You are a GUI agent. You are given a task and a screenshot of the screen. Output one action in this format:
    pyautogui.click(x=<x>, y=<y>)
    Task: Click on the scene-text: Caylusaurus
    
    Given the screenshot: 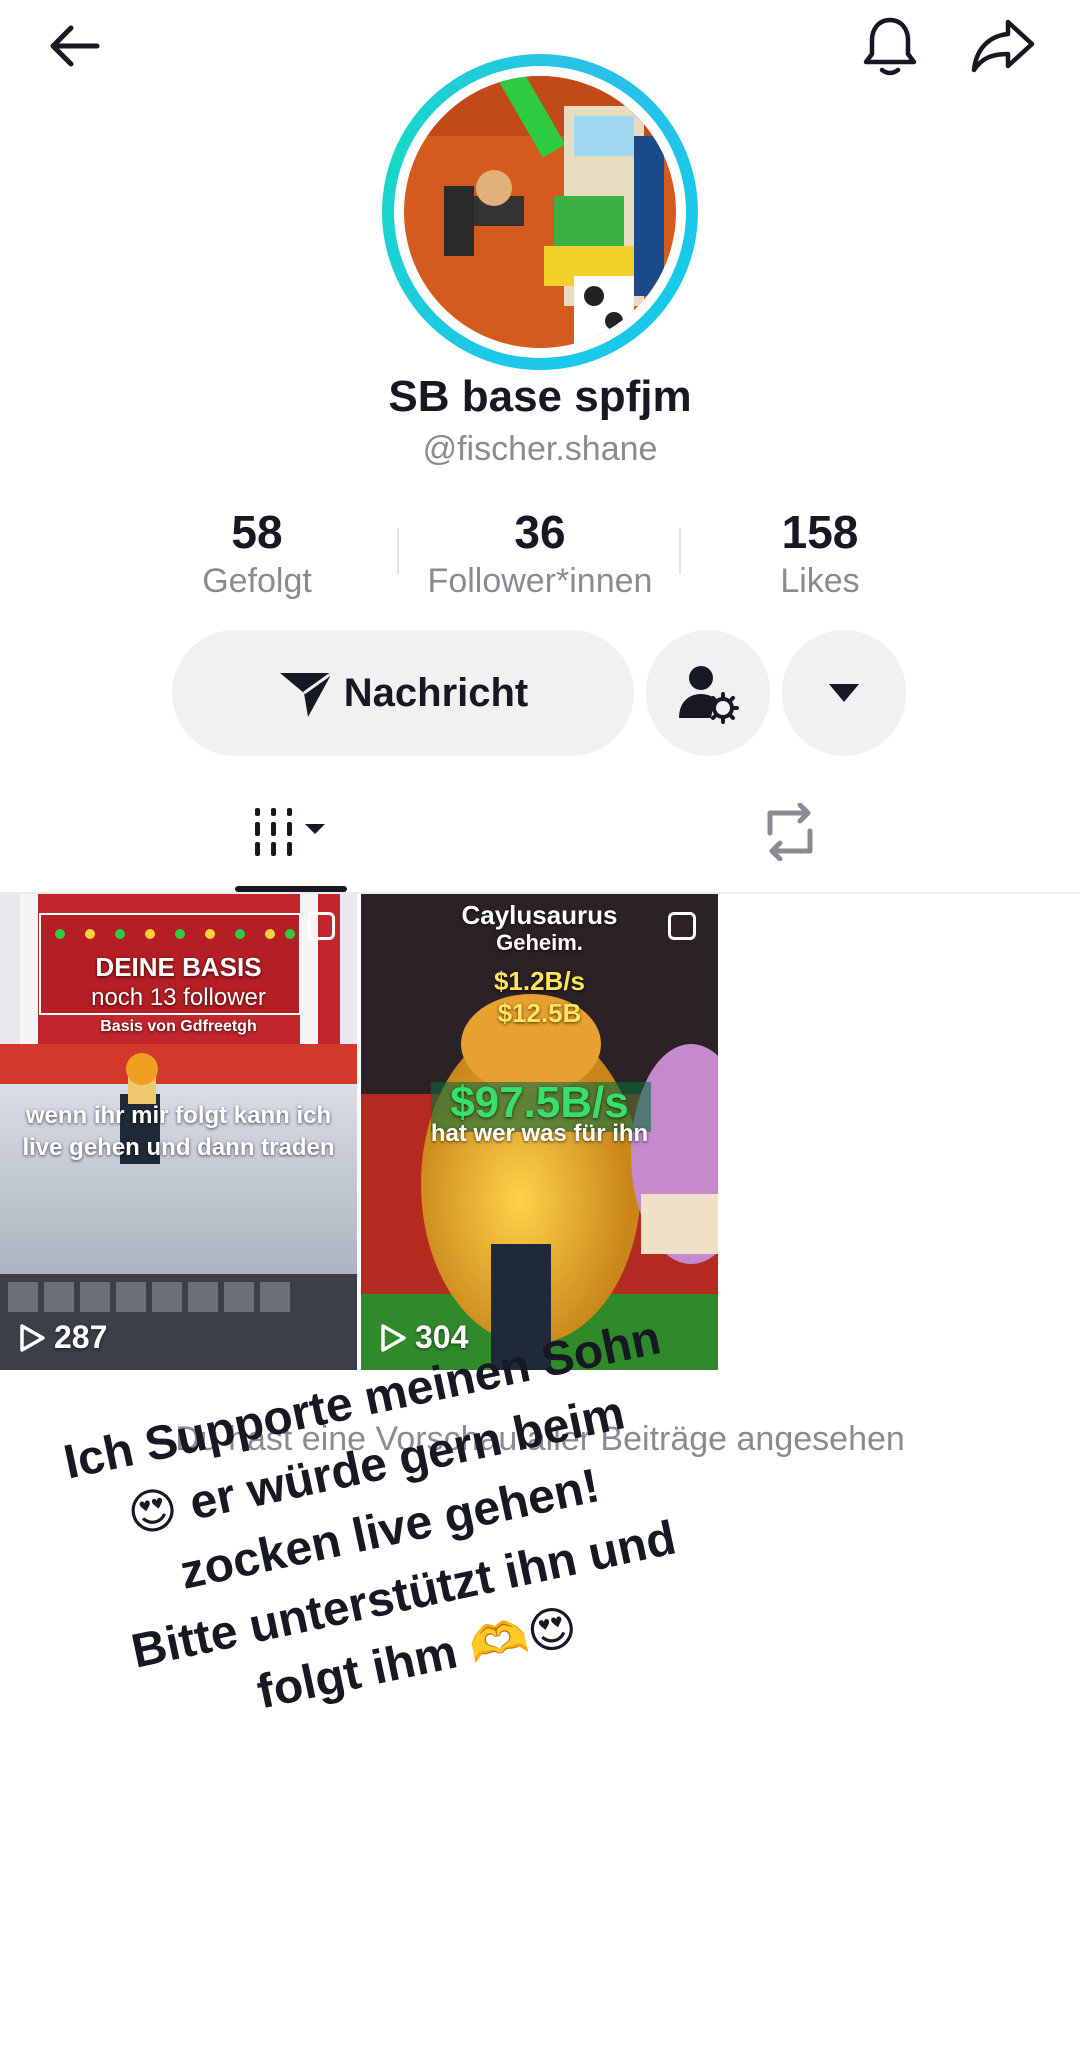 What is the action you would take?
    pyautogui.click(x=539, y=915)
    